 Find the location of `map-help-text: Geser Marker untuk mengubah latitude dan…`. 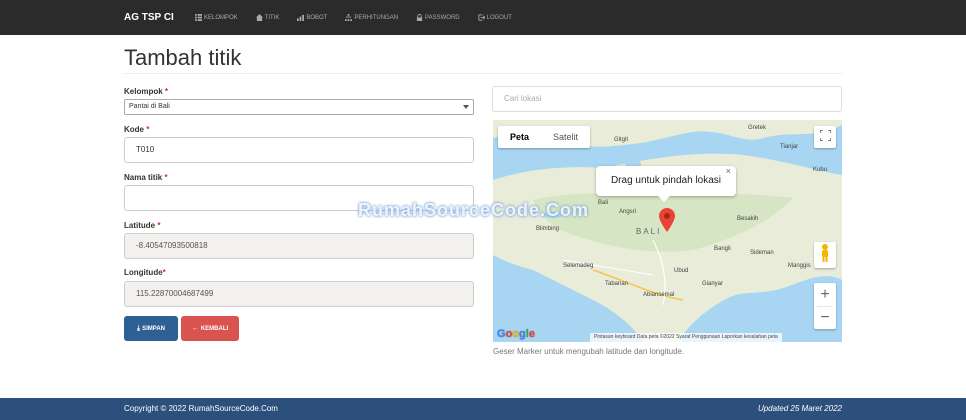

map-help-text: Geser Marker untuk mengubah latitude dan… is located at coordinates (589, 351).